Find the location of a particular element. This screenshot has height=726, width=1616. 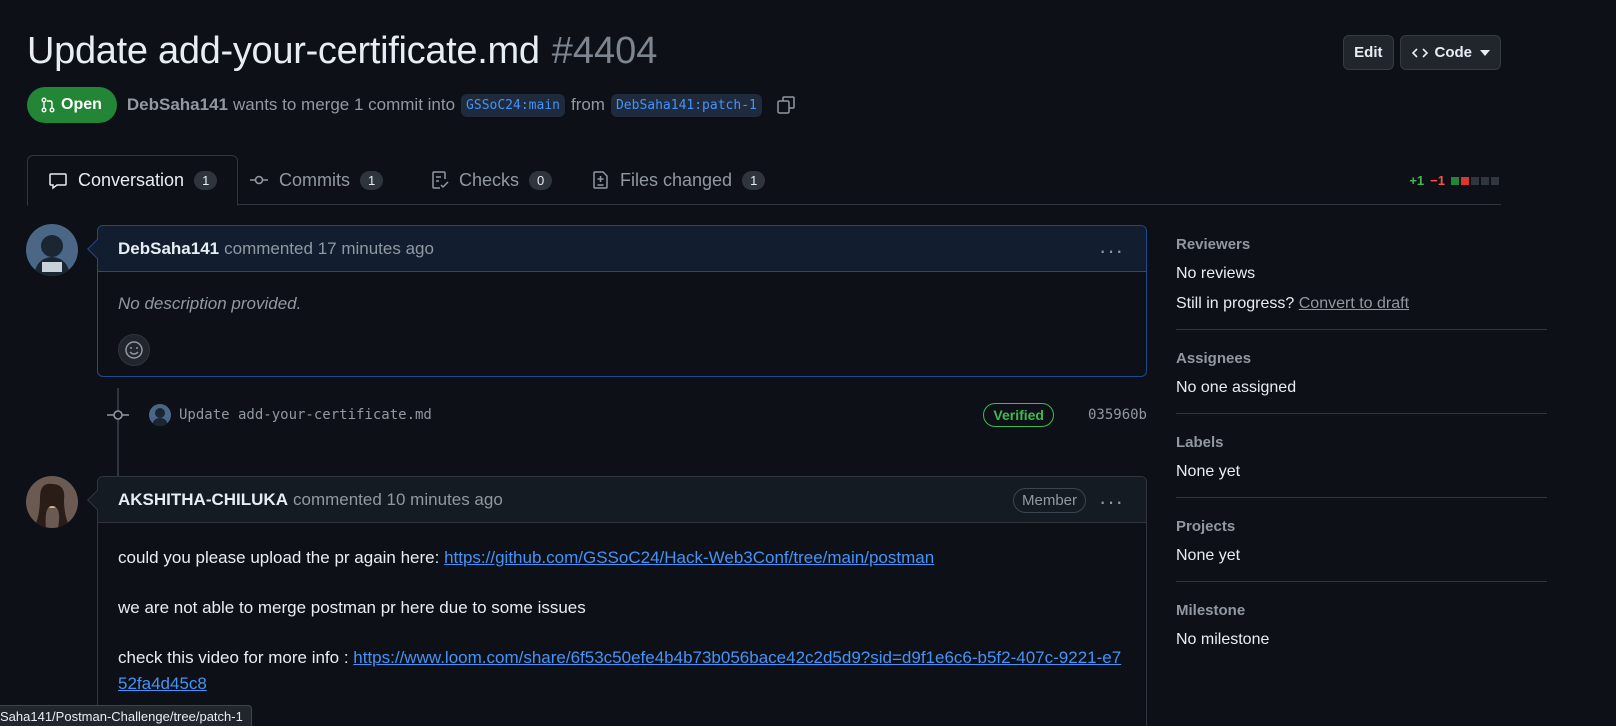

edit-button: Edit is located at coordinates (1368, 52).